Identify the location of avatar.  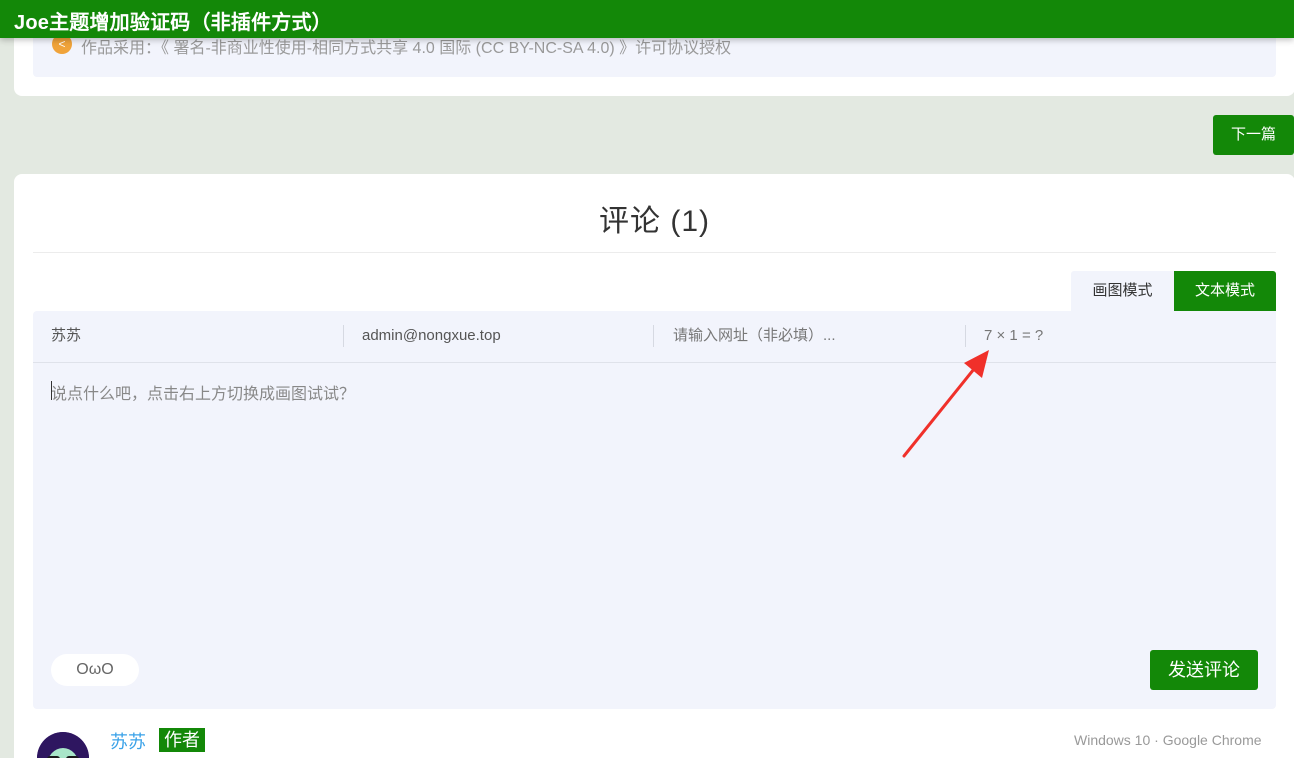
(63, 745).